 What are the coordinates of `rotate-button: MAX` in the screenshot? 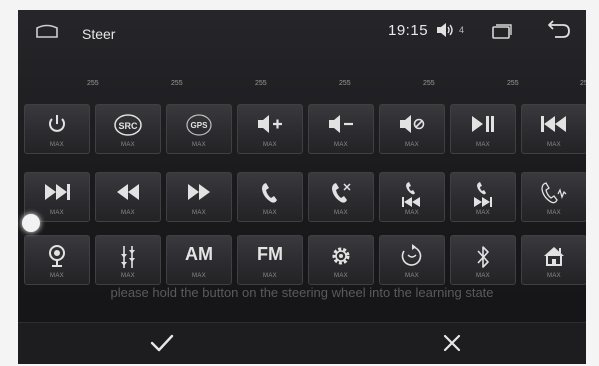 It's located at (412, 260).